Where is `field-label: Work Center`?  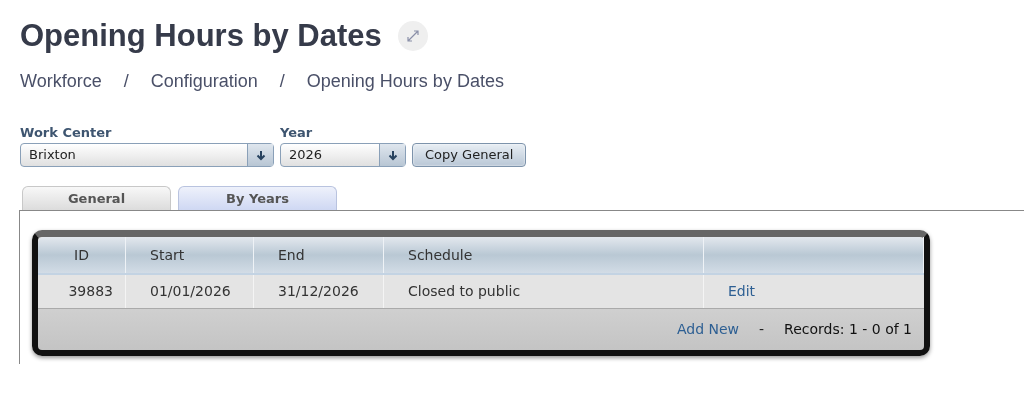
field-label: Work Center is located at coordinates (66, 133).